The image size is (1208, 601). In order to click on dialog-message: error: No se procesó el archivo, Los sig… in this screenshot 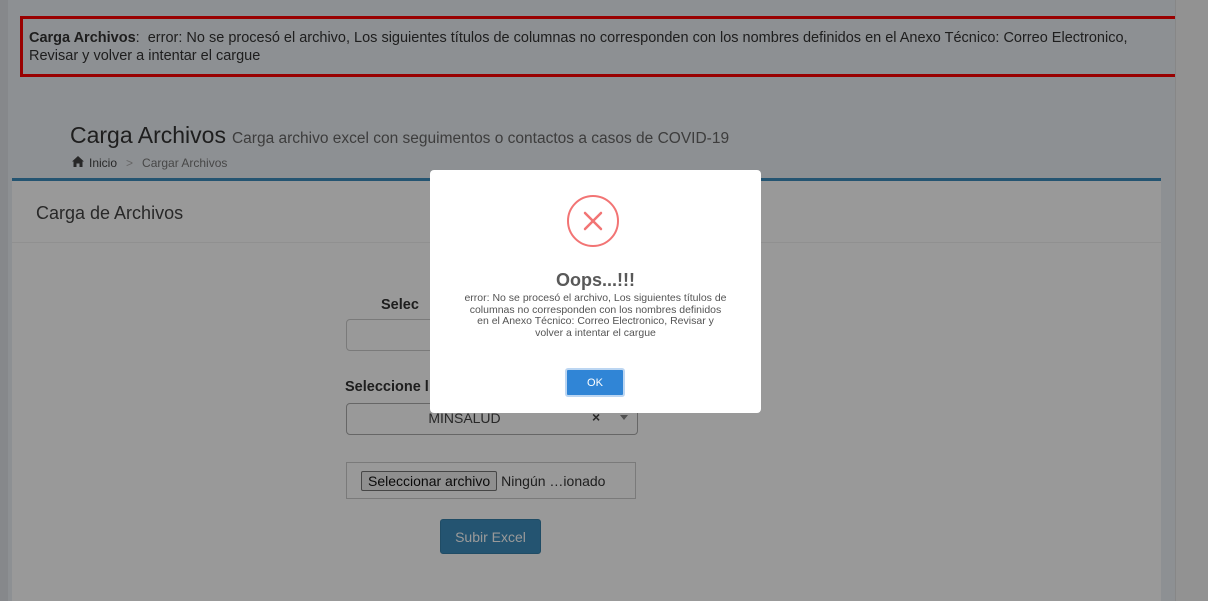, I will do `click(595, 315)`.